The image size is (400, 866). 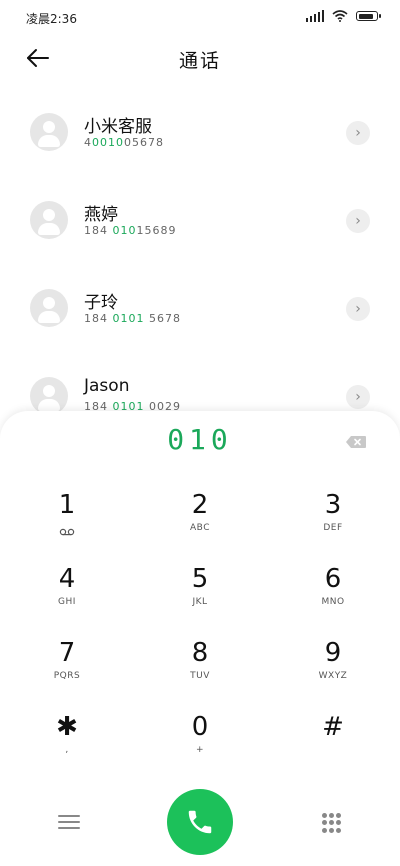 I want to click on dial-key-8: 8 TUV, so click(x=200, y=672).